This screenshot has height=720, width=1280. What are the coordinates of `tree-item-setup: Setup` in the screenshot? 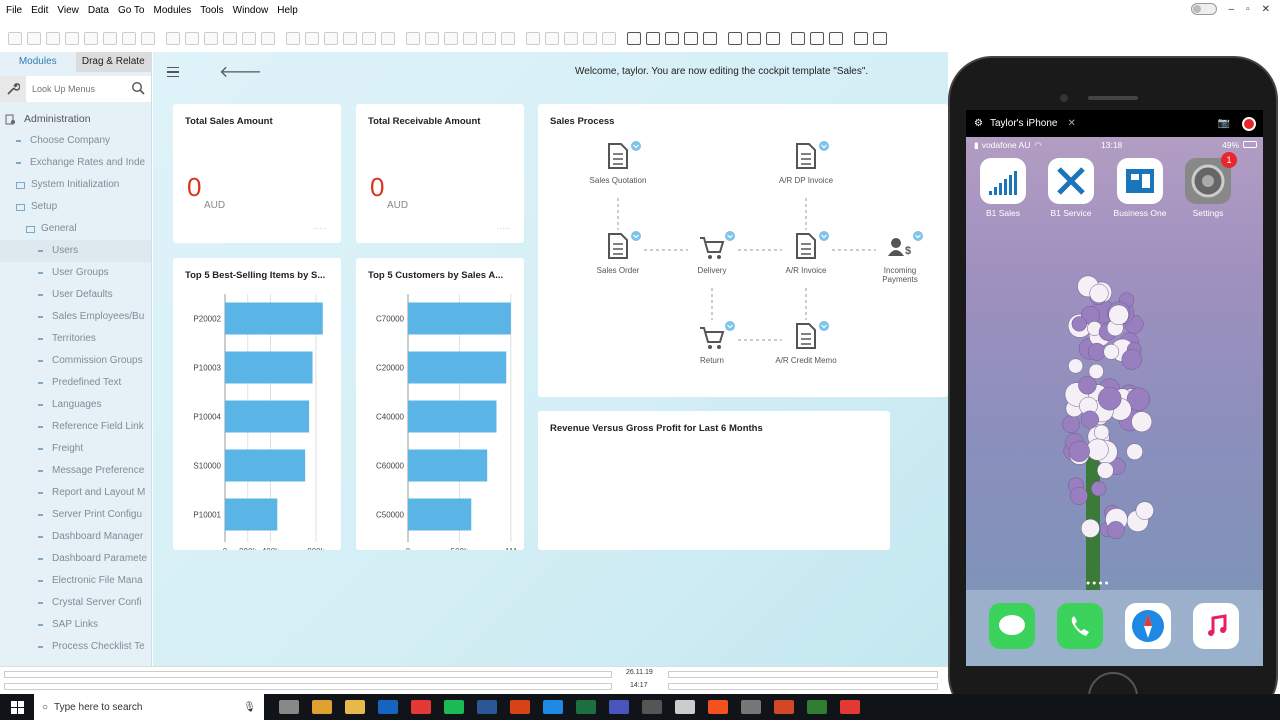 It's located at (75, 207).